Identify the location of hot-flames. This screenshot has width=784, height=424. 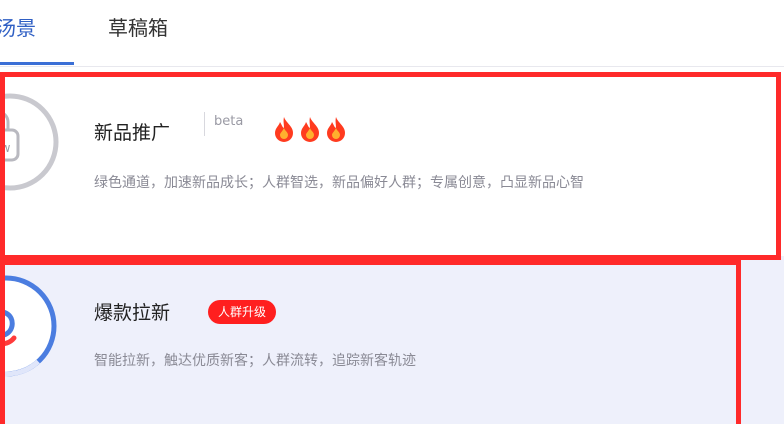
(310, 129).